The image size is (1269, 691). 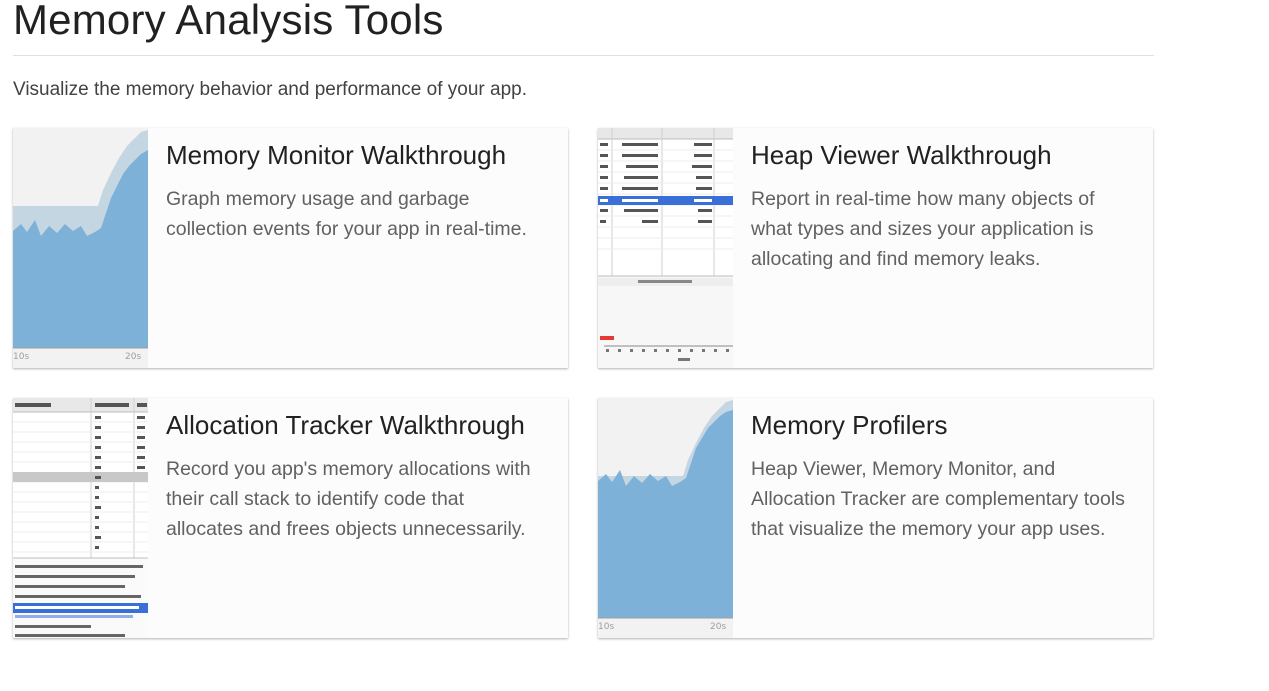 What do you see at coordinates (228, 21) in the screenshot?
I see `page-title: Memory Analysis Tools` at bounding box center [228, 21].